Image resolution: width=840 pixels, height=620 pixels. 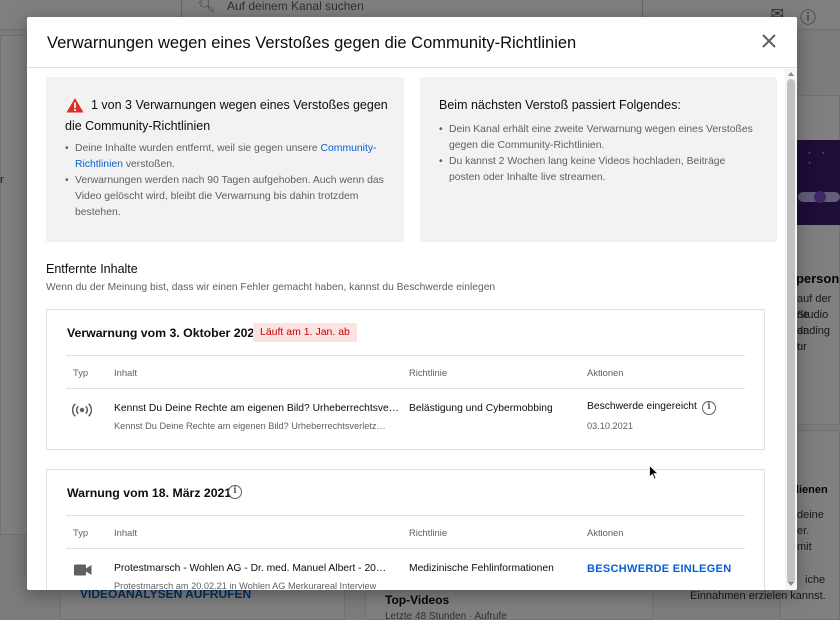 I want to click on appeal-status: Beschwerde eingereicht, so click(x=642, y=406).